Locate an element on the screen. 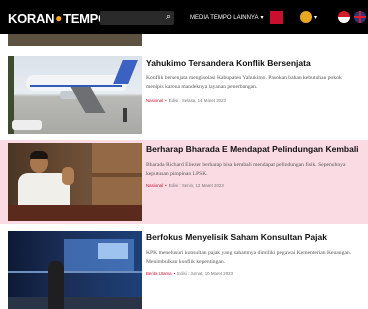 The height and width of the screenshot is (309, 368). uk-flag-icon is located at coordinates (360, 17).